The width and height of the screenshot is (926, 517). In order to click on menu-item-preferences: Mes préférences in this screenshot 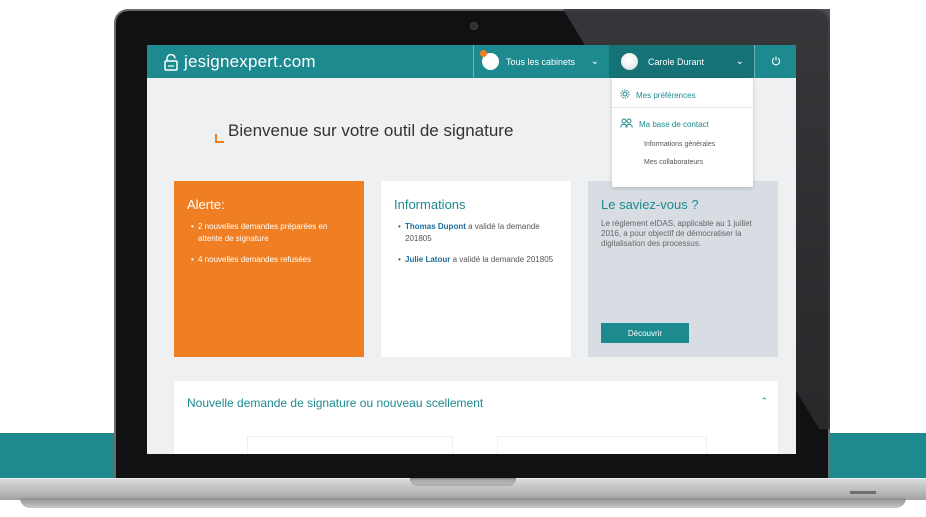, I will do `click(658, 95)`.